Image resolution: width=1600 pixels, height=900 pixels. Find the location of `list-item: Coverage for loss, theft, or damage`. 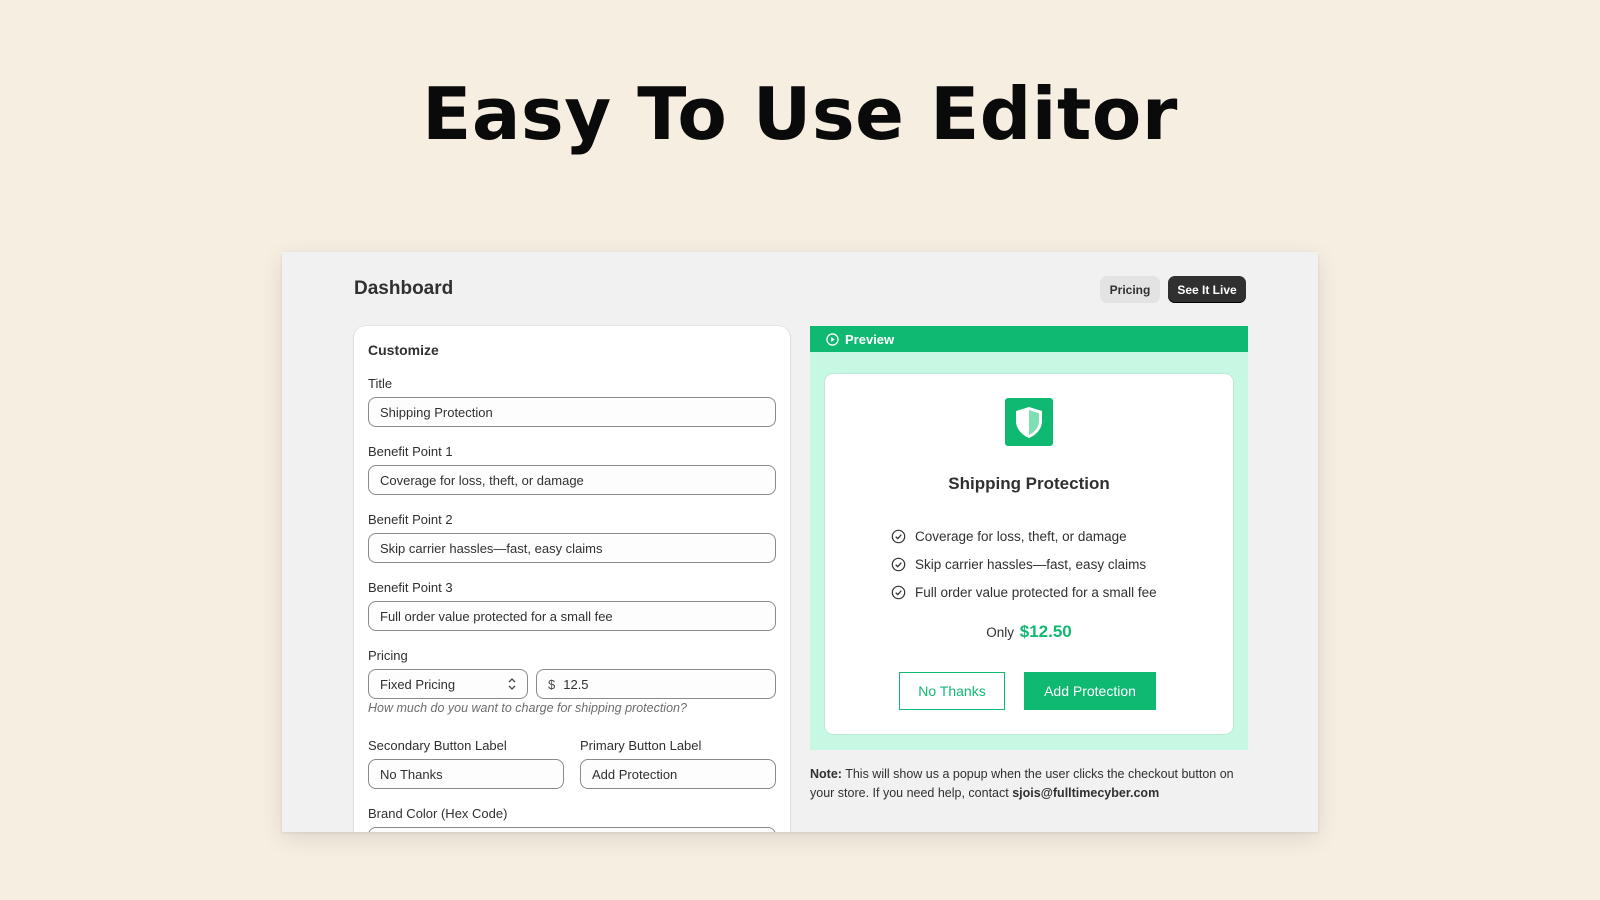

list-item: Coverage for loss, theft, or damage is located at coordinates (1024, 536).